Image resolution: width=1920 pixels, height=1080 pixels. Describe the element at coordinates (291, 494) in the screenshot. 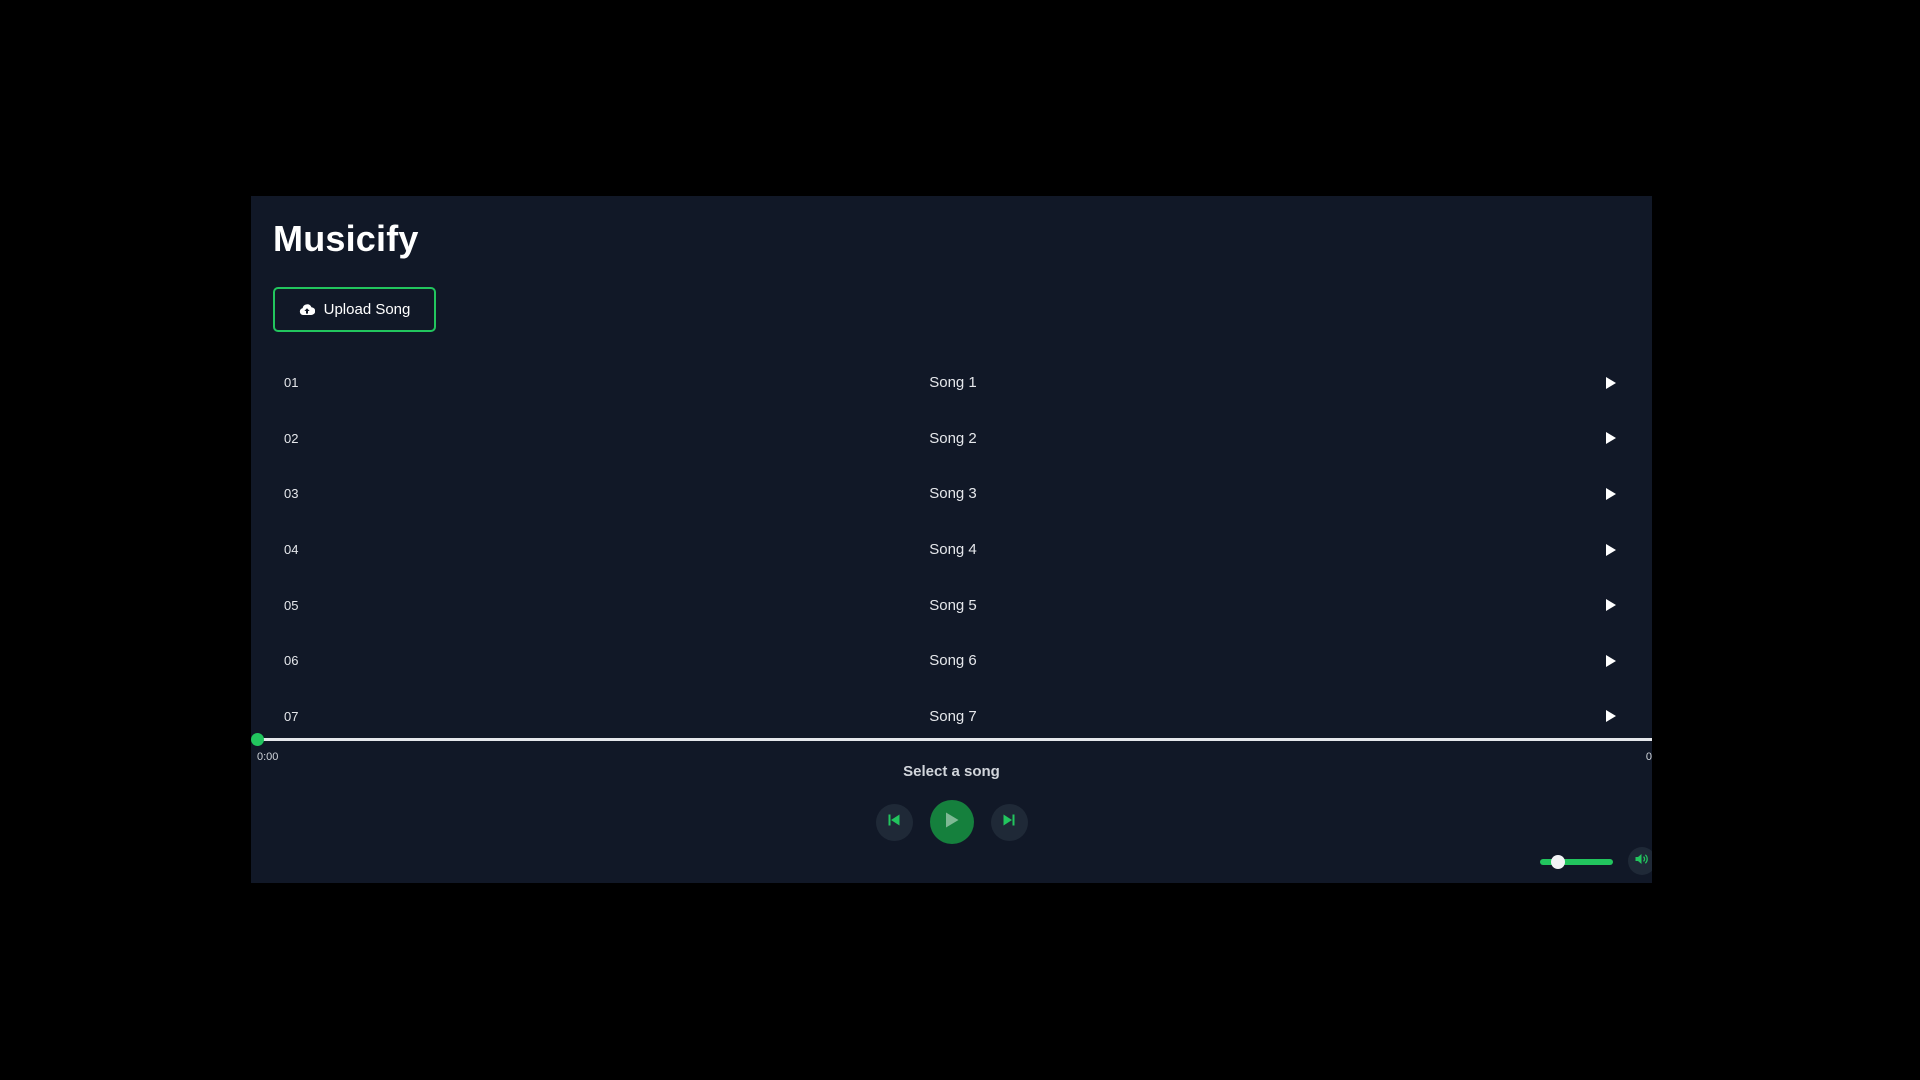

I see `song-number: 03` at that location.